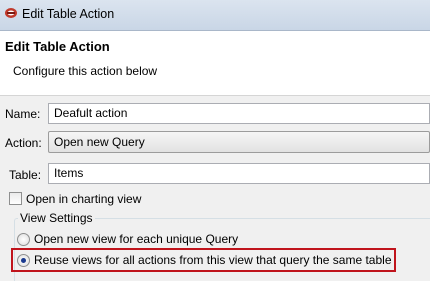 Image resolution: width=430 pixels, height=281 pixels. What do you see at coordinates (23, 260) in the screenshot?
I see `radio-reuse-views` at bounding box center [23, 260].